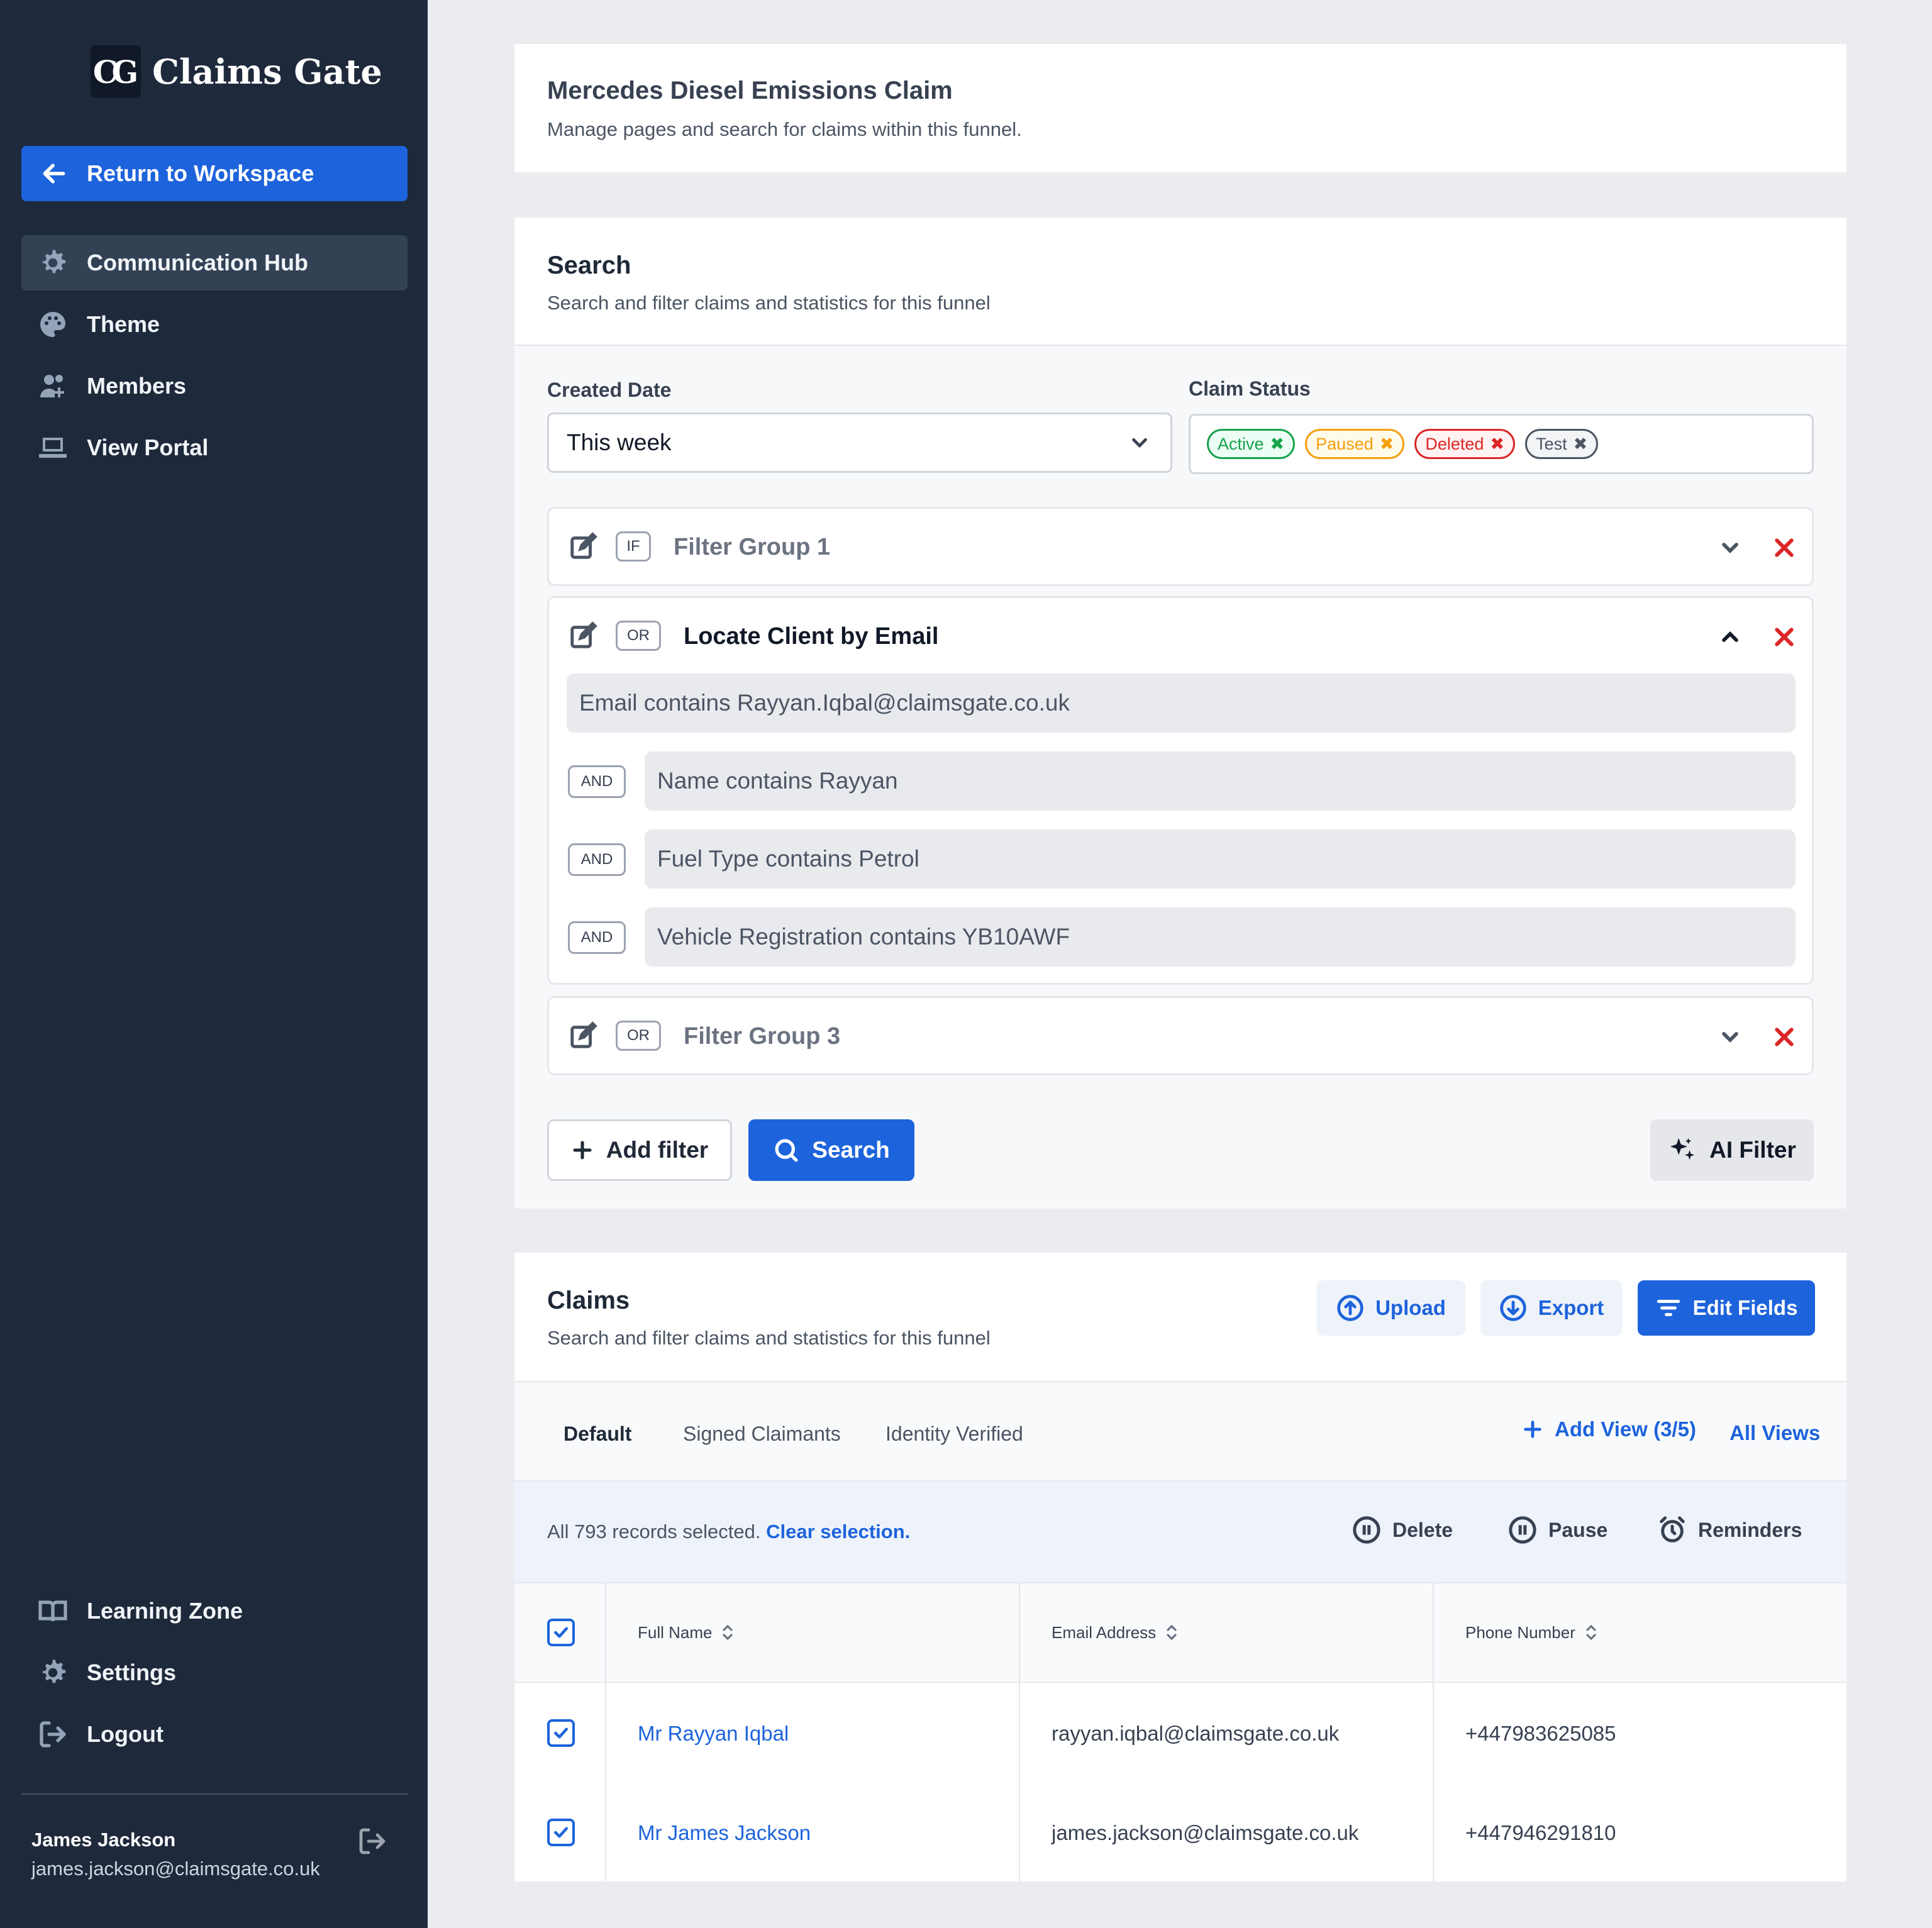 This screenshot has width=1932, height=1928. I want to click on group-title: Filter Group 1, so click(752, 547).